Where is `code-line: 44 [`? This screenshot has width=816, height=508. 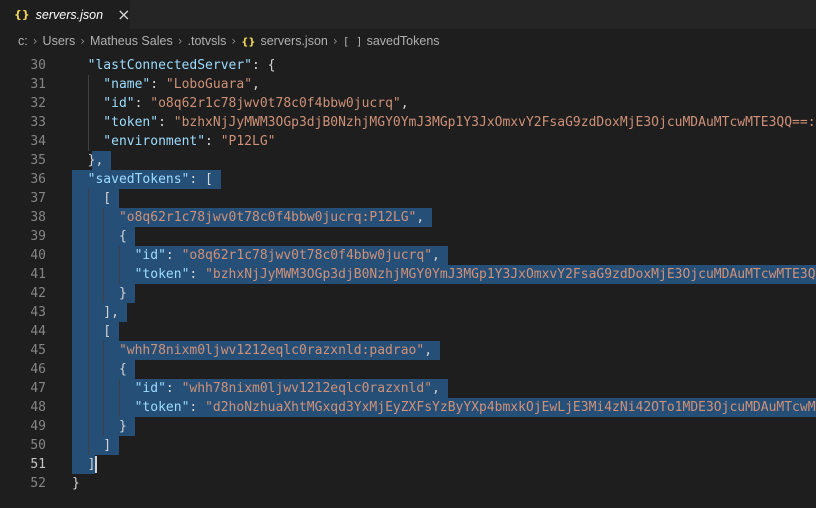 code-line: 44 [ is located at coordinates (408, 331).